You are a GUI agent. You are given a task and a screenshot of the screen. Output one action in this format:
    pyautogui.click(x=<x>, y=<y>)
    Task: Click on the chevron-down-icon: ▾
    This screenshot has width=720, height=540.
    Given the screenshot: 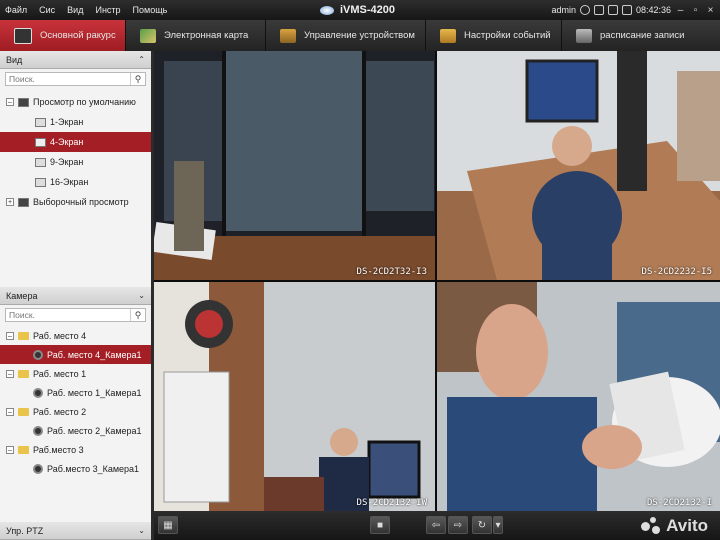 What is the action you would take?
    pyautogui.click(x=498, y=525)
    